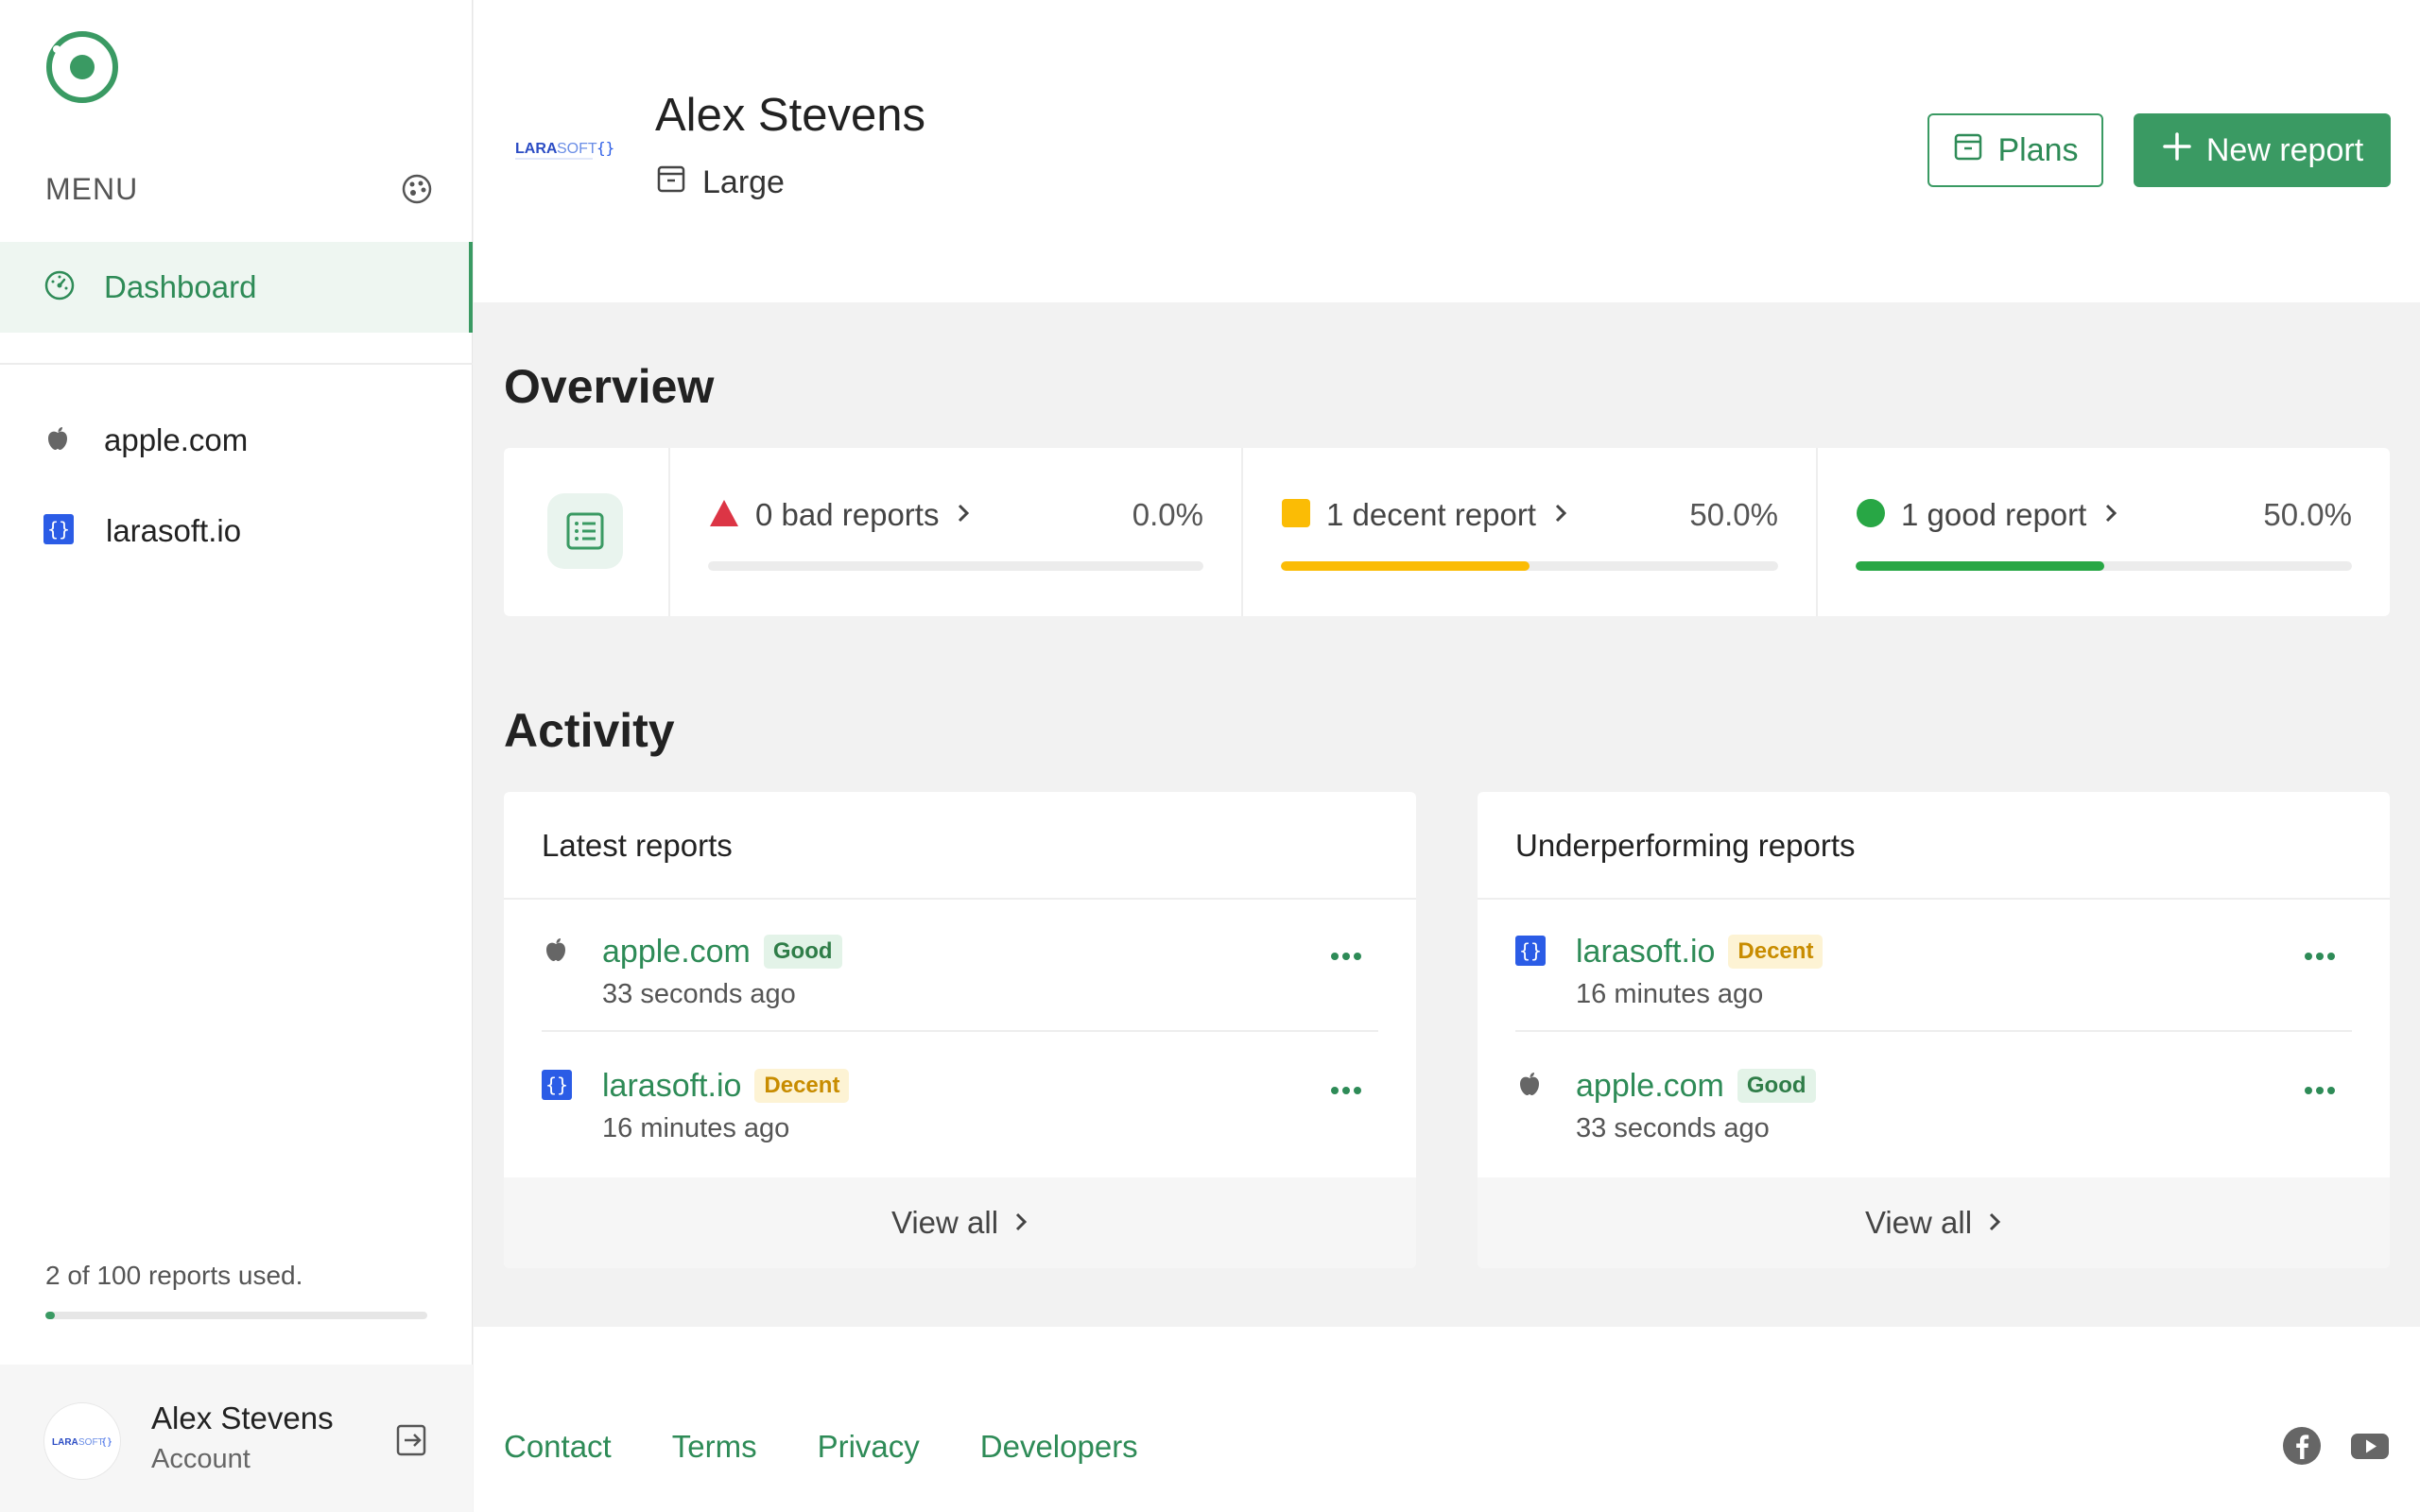 This screenshot has width=2420, height=1512. Describe the element at coordinates (536, 149) in the screenshot. I see `svg-text: LARA` at that location.